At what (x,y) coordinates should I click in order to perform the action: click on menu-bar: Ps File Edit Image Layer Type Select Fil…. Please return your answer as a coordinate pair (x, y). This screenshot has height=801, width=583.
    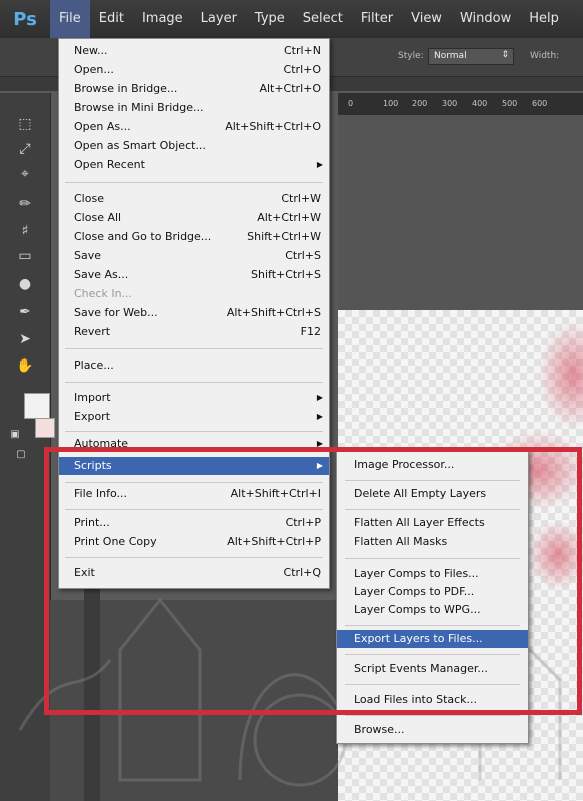
    Looking at the image, I should click on (291, 19).